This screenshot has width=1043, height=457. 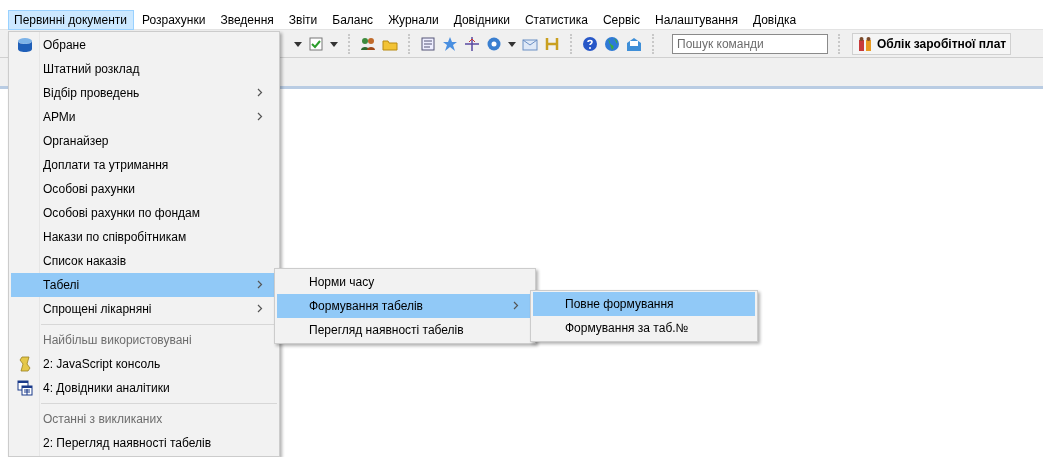 What do you see at coordinates (556, 19) in the screenshot?
I see `menu-bar-item: Статистика` at bounding box center [556, 19].